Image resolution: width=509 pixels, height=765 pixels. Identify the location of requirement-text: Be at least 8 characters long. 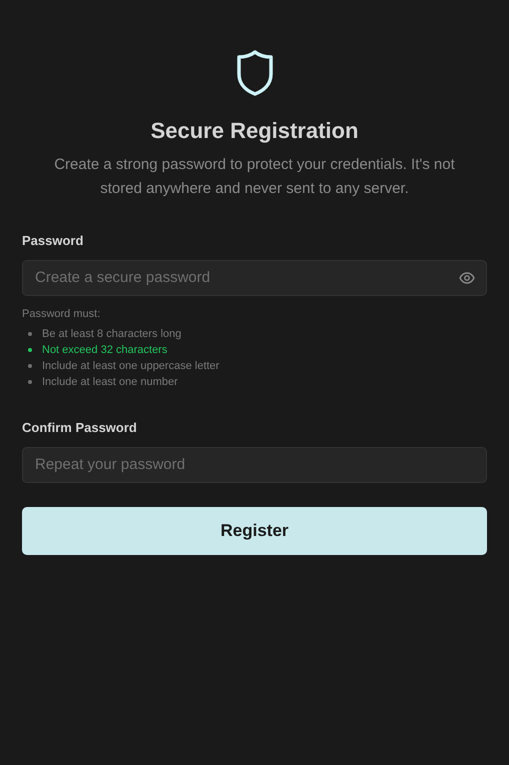
(112, 334).